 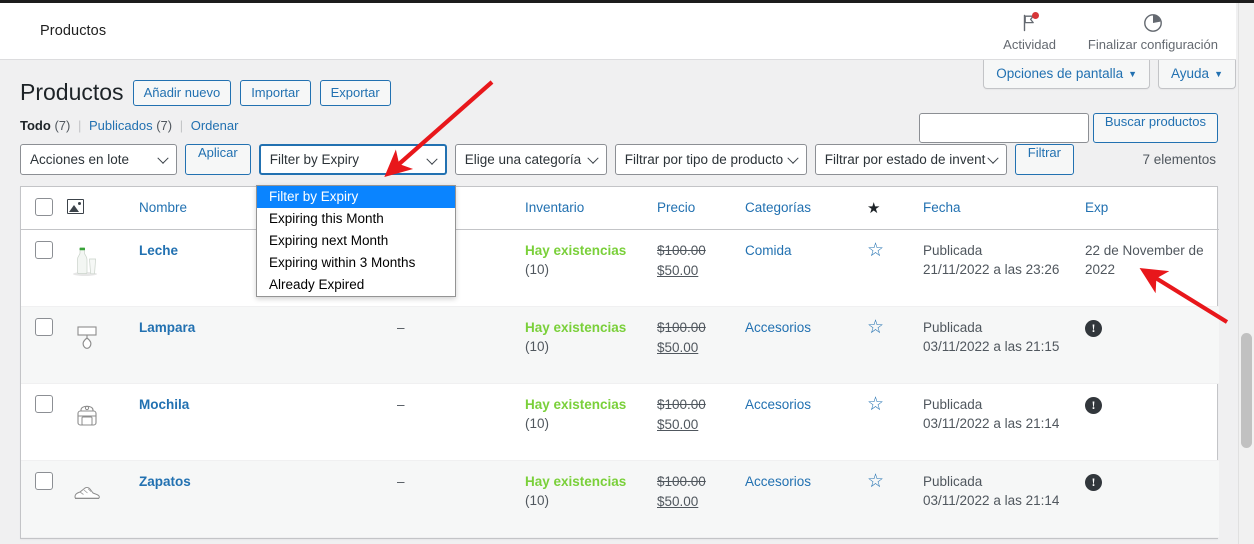 I want to click on filter-link-published: Publicados, so click(x=121, y=125).